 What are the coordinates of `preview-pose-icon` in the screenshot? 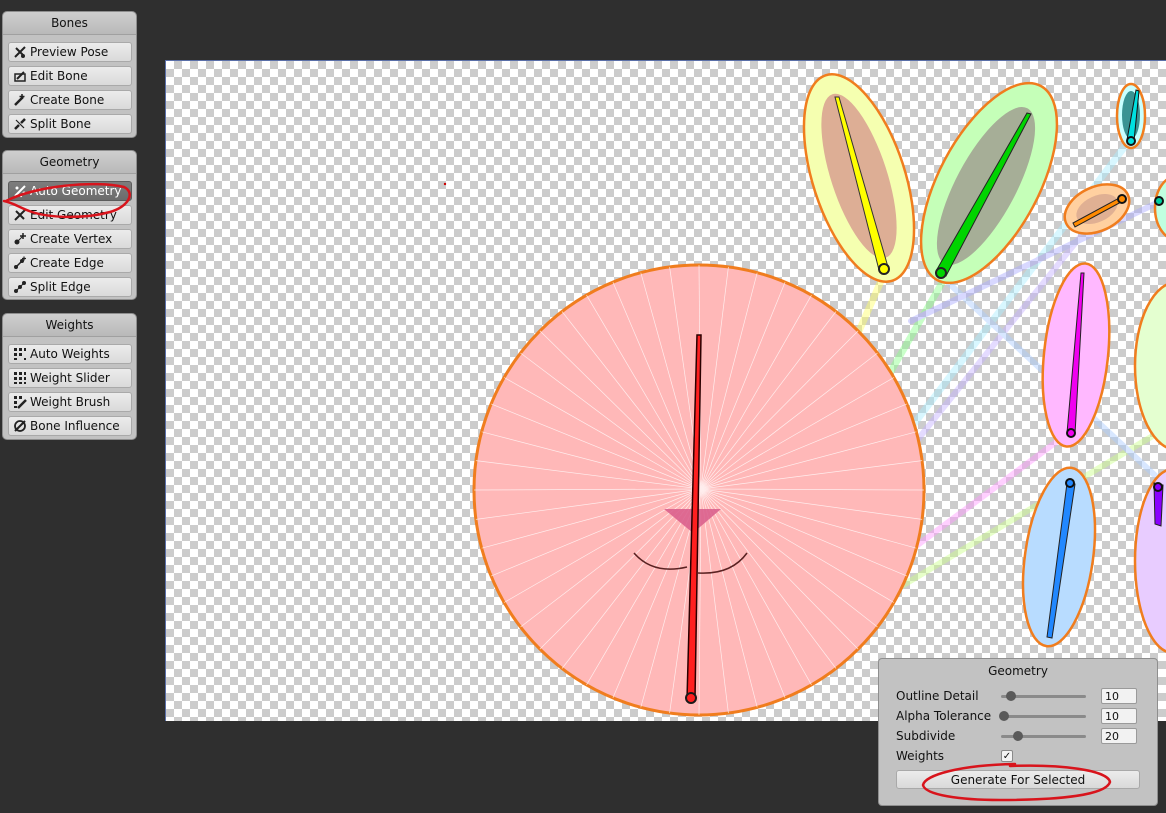 It's located at (20, 52).